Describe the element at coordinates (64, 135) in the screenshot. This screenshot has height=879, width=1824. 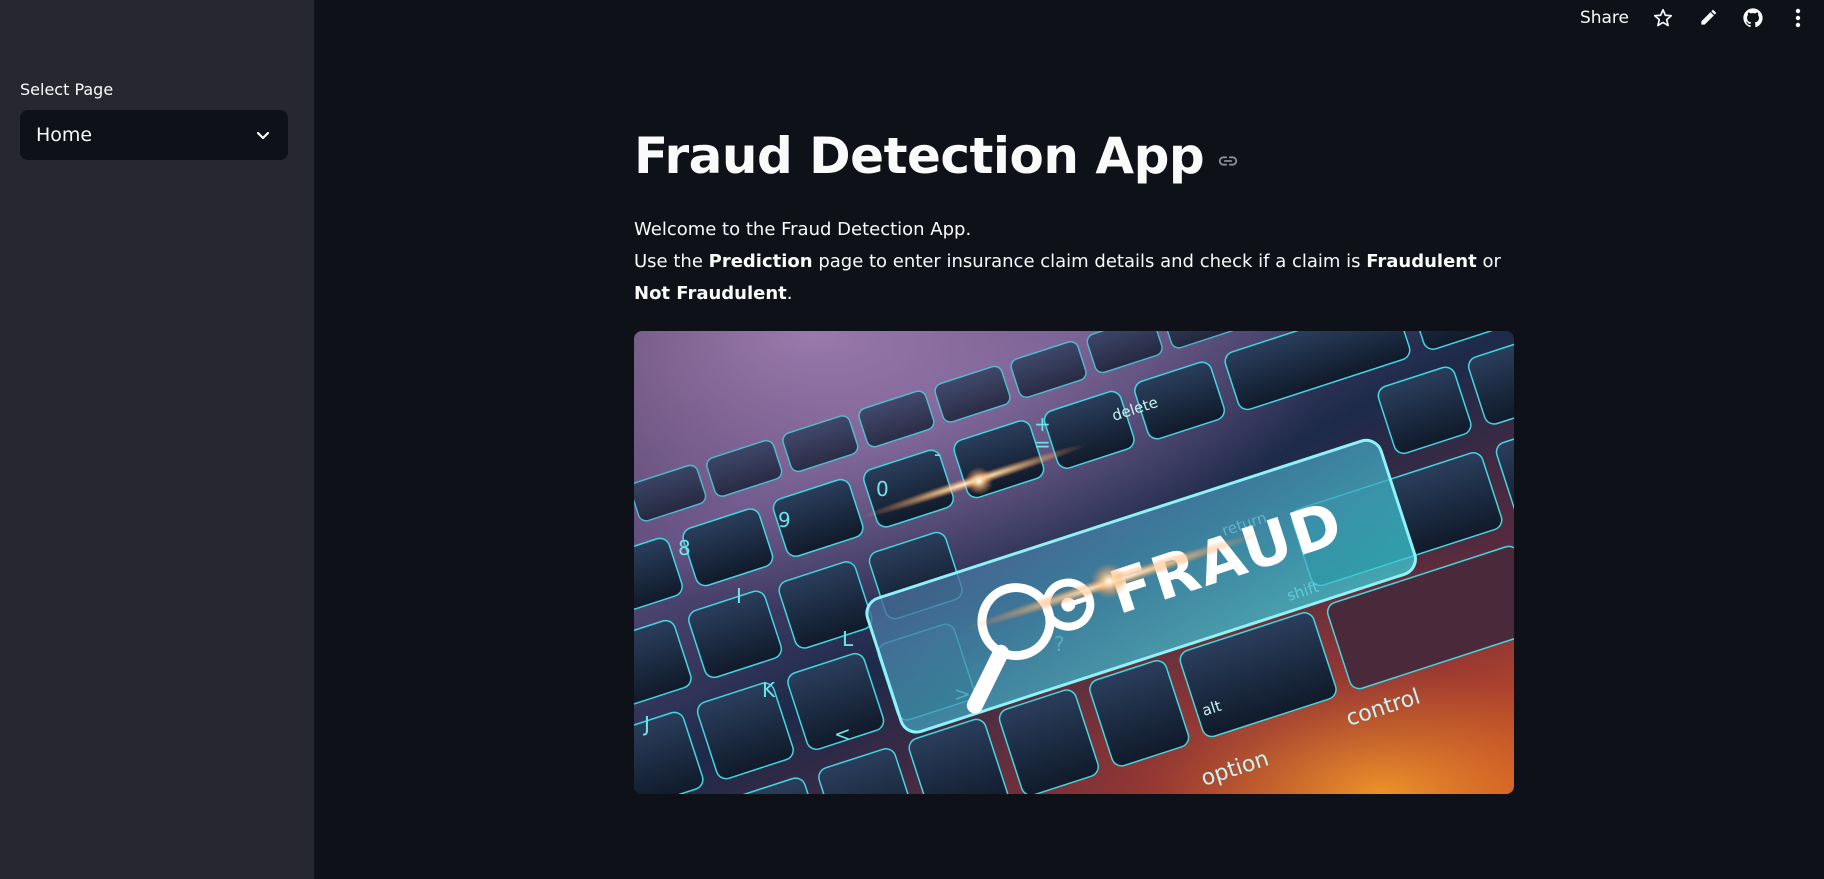
I see `page-select-value: Home` at that location.